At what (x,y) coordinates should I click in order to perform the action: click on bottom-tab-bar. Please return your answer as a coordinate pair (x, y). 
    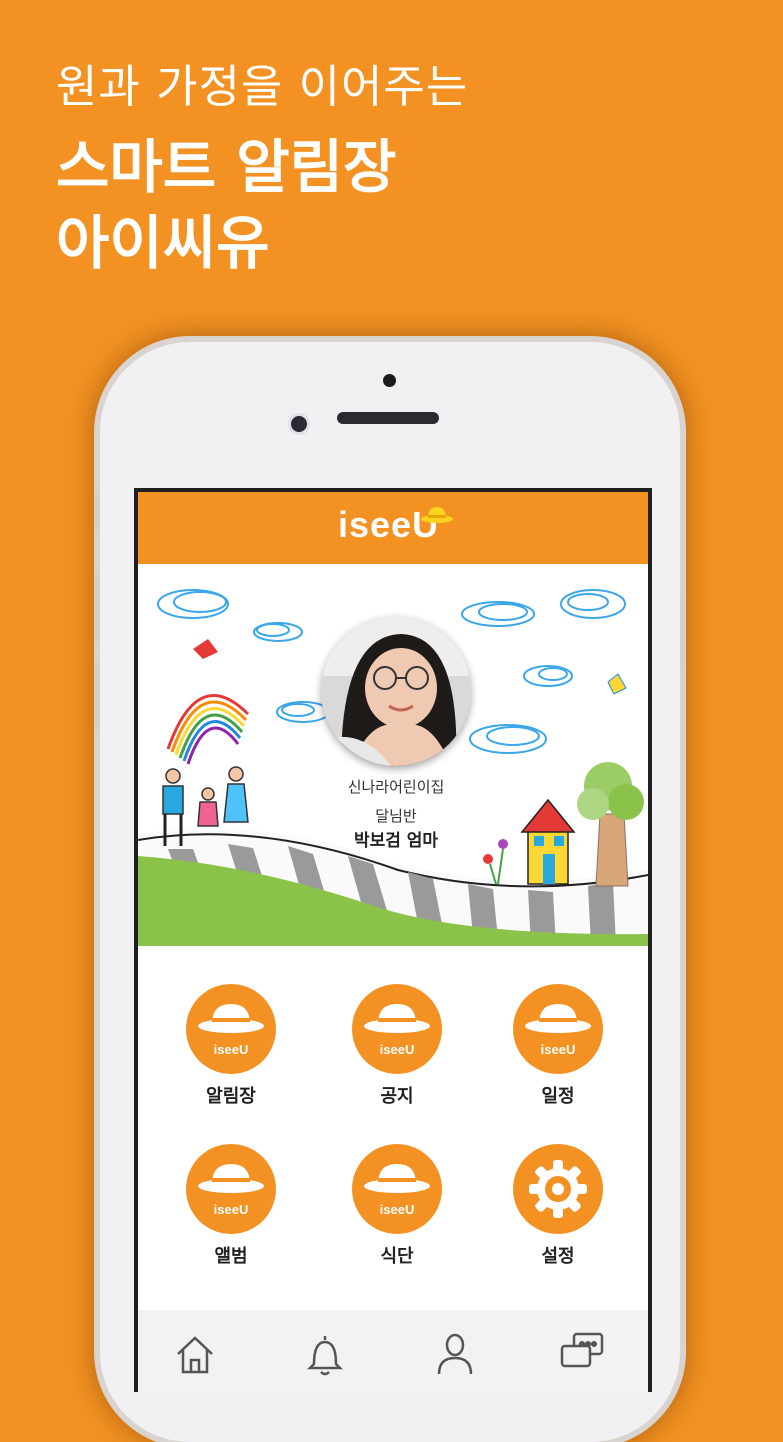
    Looking at the image, I should click on (393, 1351).